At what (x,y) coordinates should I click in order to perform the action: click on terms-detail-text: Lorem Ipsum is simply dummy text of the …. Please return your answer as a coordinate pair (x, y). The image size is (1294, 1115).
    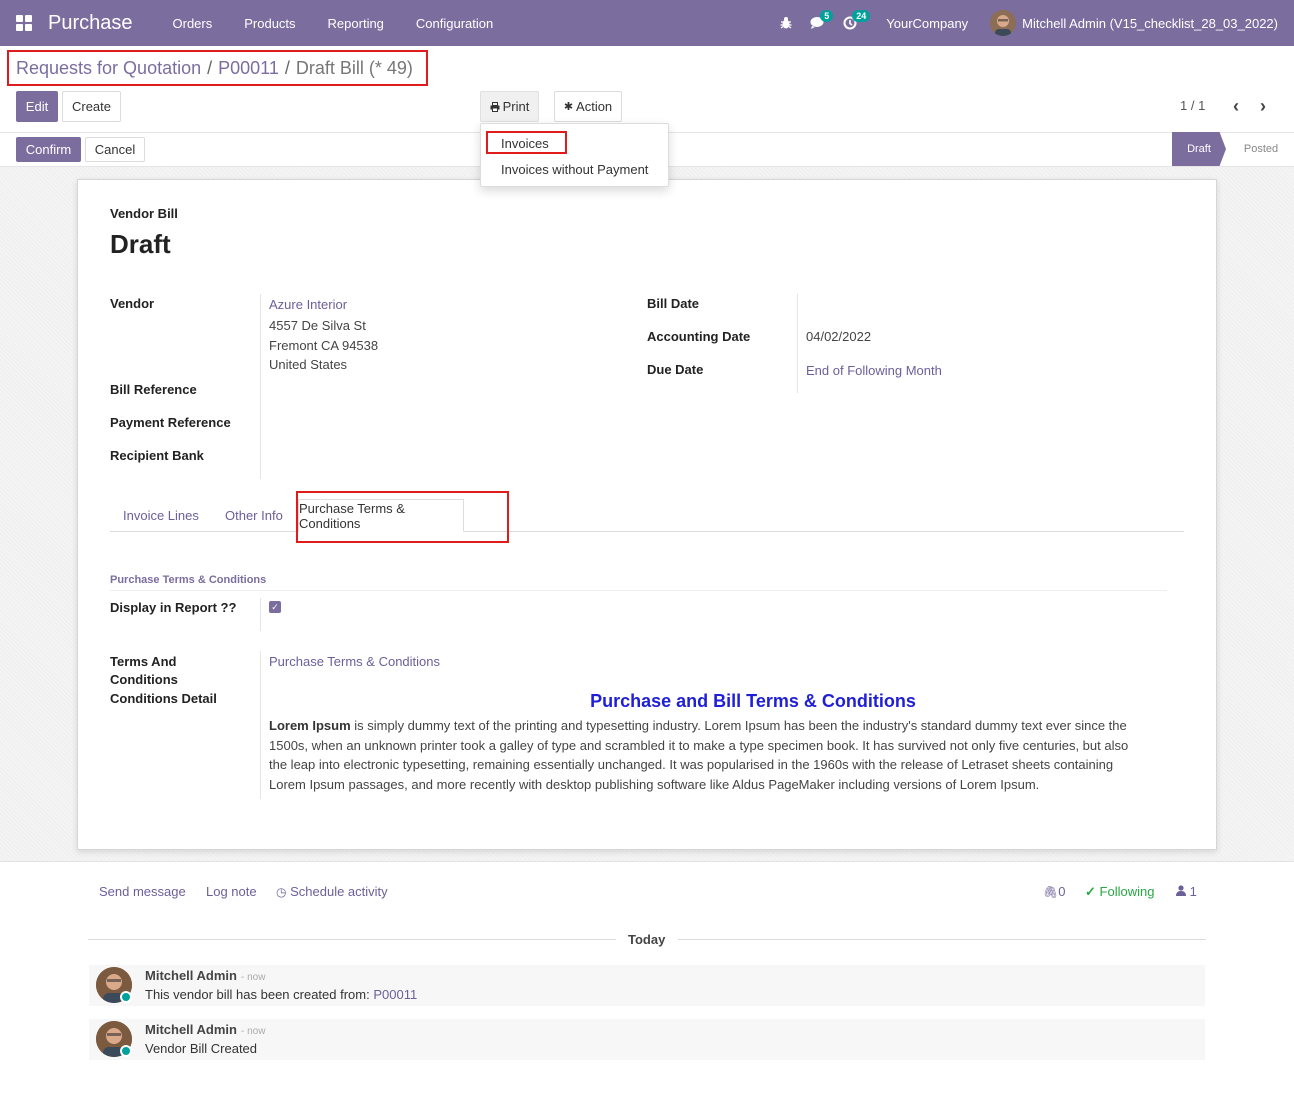
    Looking at the image, I should click on (704, 755).